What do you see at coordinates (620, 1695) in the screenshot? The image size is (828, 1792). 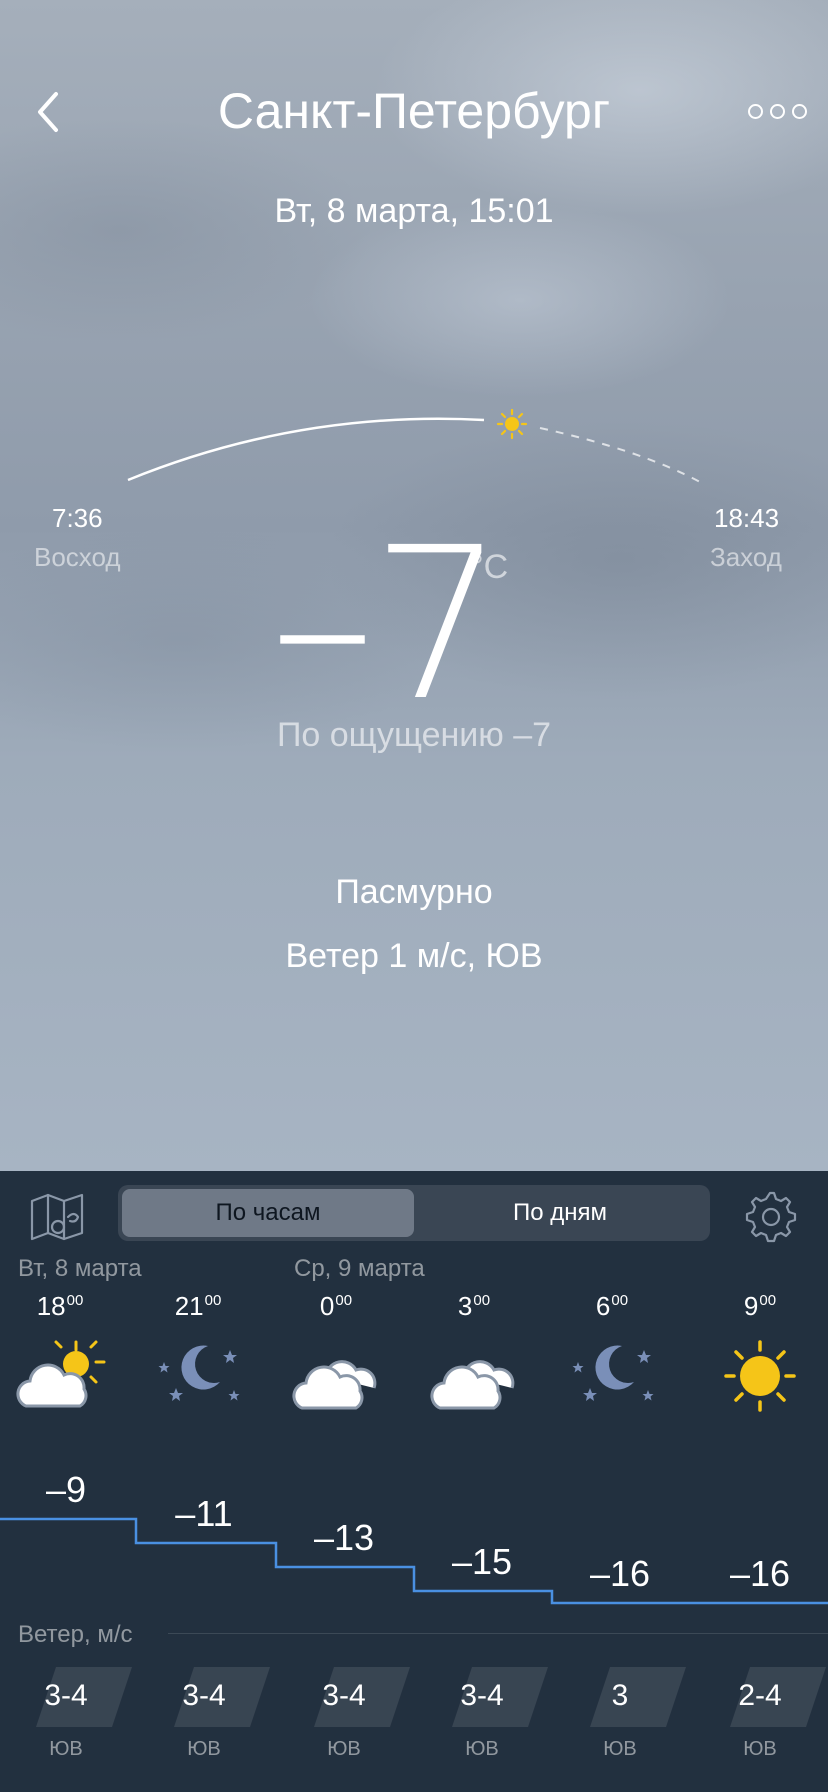 I see `wind-speed: 3` at bounding box center [620, 1695].